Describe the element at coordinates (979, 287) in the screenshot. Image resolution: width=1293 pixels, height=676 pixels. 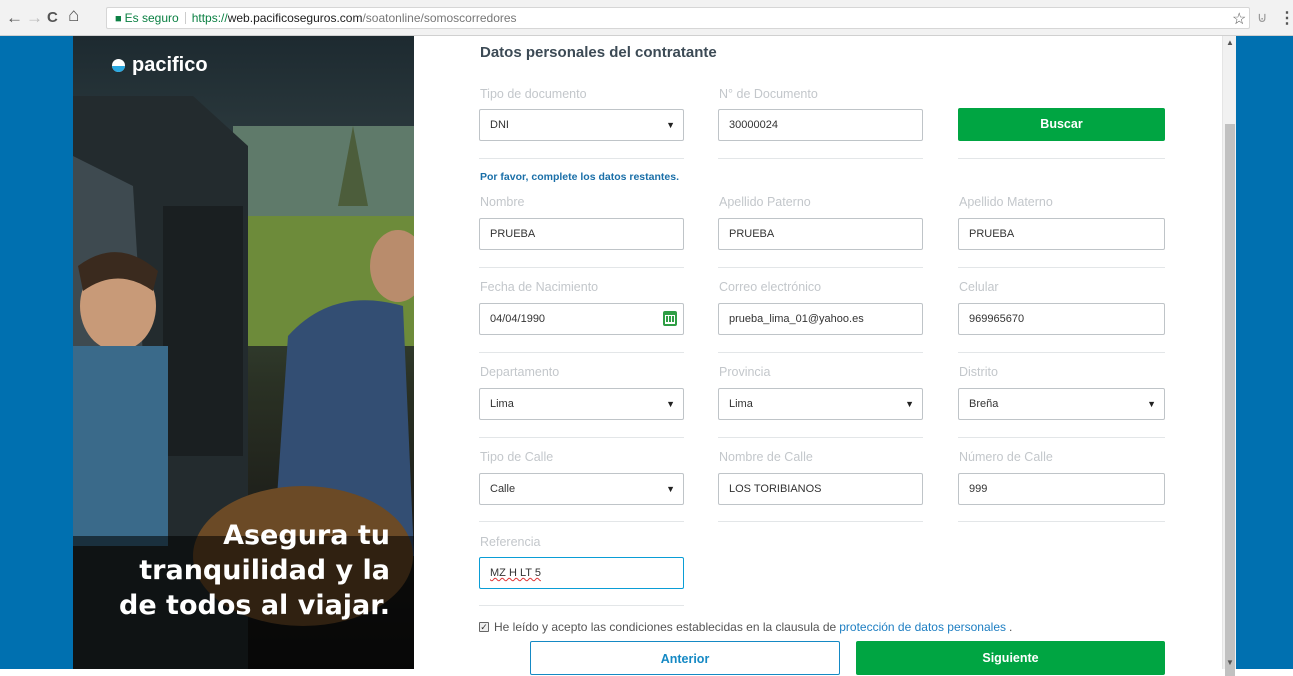
I see `phone-label: Celular` at that location.